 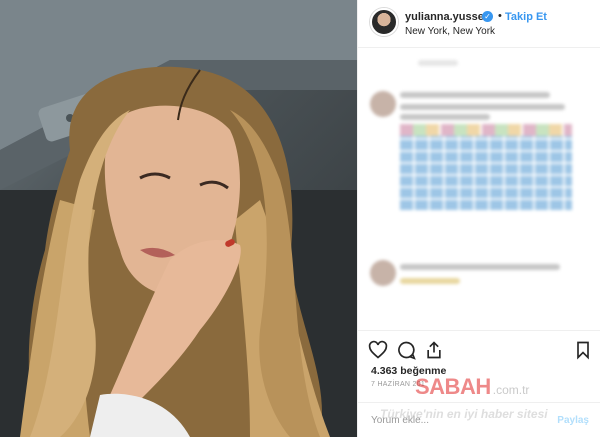 What do you see at coordinates (434, 350) in the screenshot?
I see `share-icon` at bounding box center [434, 350].